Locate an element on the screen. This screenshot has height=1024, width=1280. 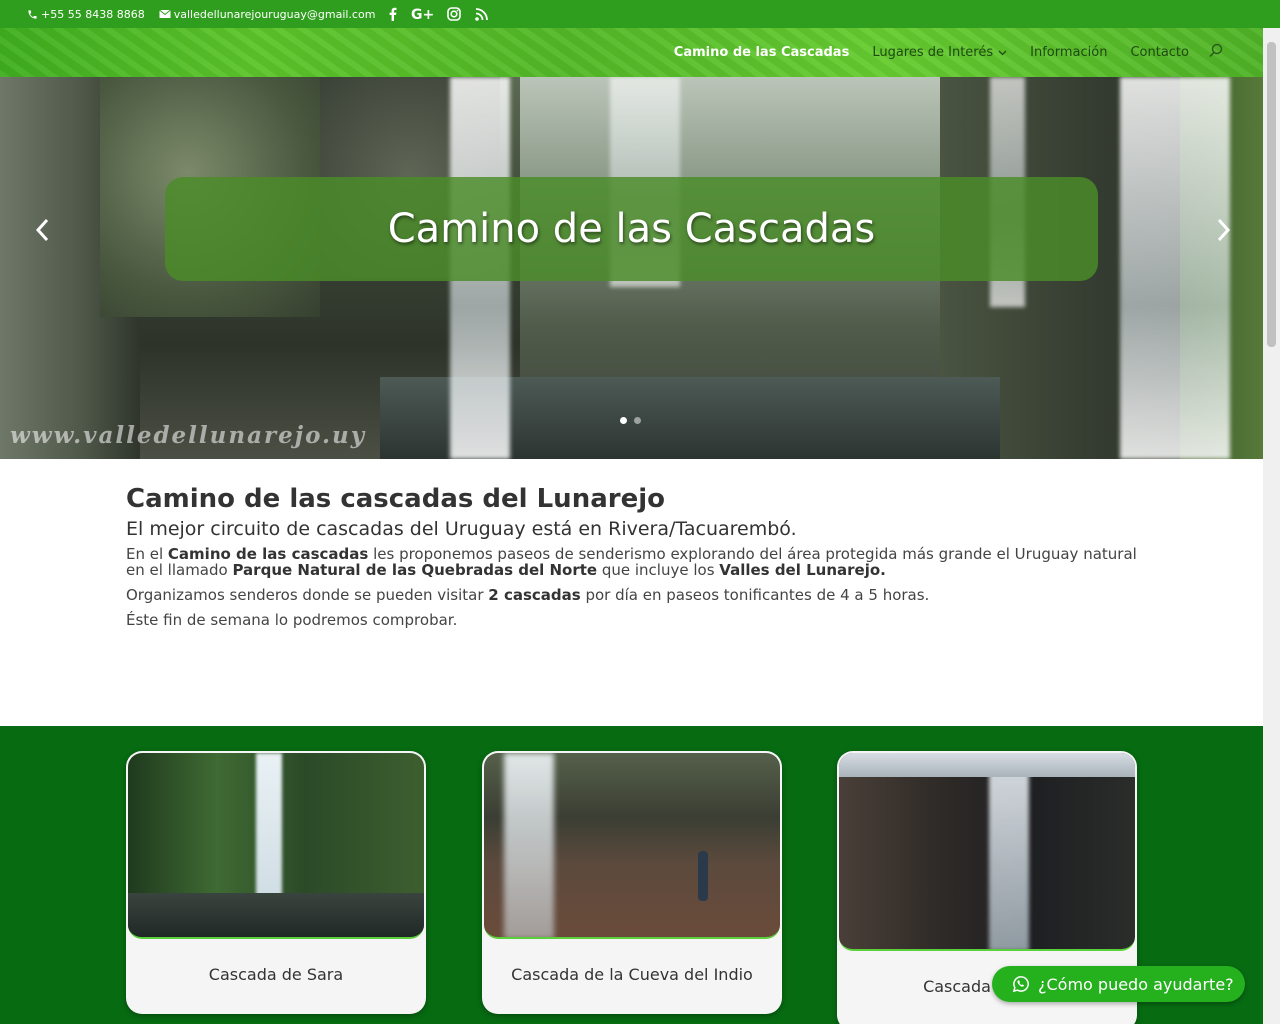
card-caption: Cascada de Sara is located at coordinates (276, 974).